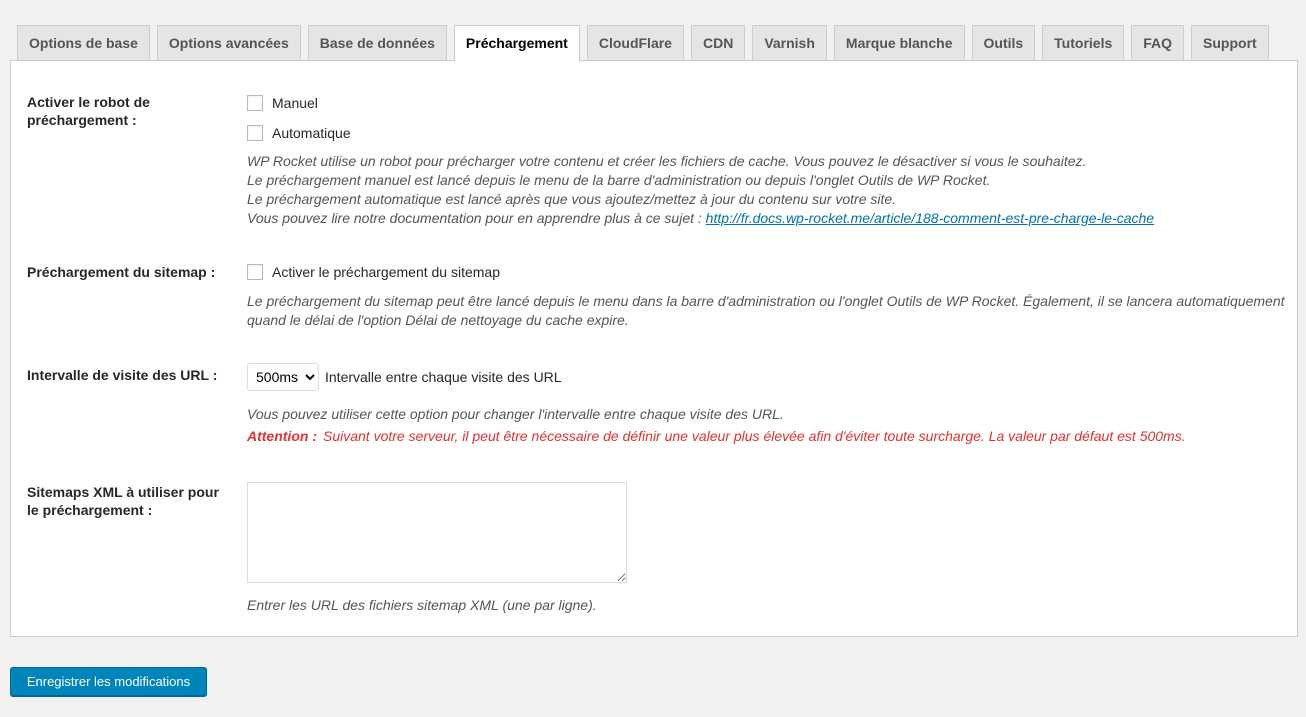 The height and width of the screenshot is (717, 1306). Describe the element at coordinates (282, 436) in the screenshot. I see `warn-label: Attention :` at that location.